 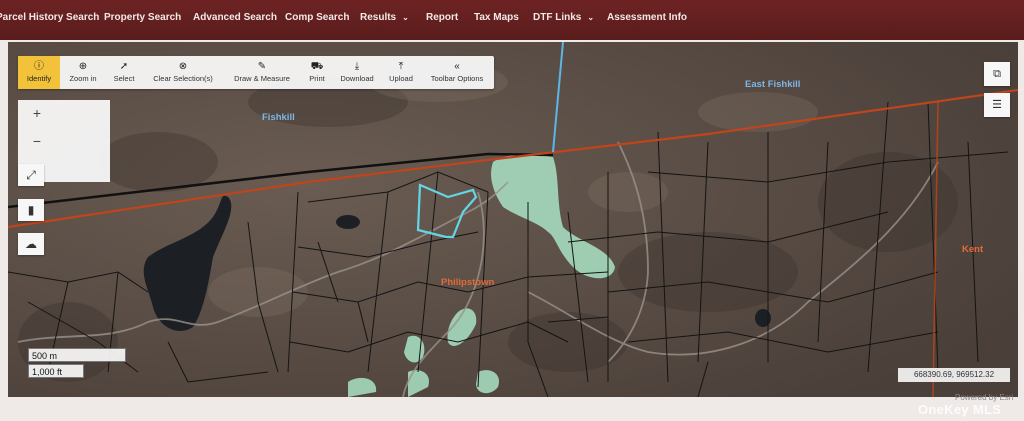 I want to click on tool-upload: ⤒ Upload, so click(x=401, y=72).